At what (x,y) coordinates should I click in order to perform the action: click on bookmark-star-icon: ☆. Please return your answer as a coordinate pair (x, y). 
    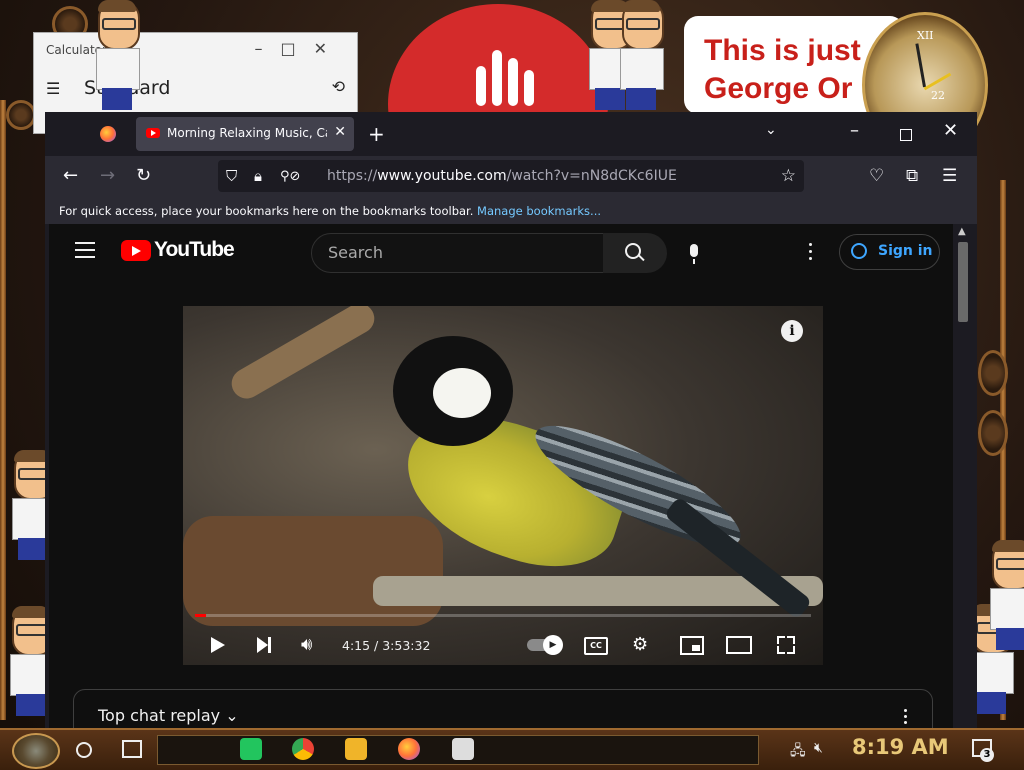
    Looking at the image, I should click on (788, 176).